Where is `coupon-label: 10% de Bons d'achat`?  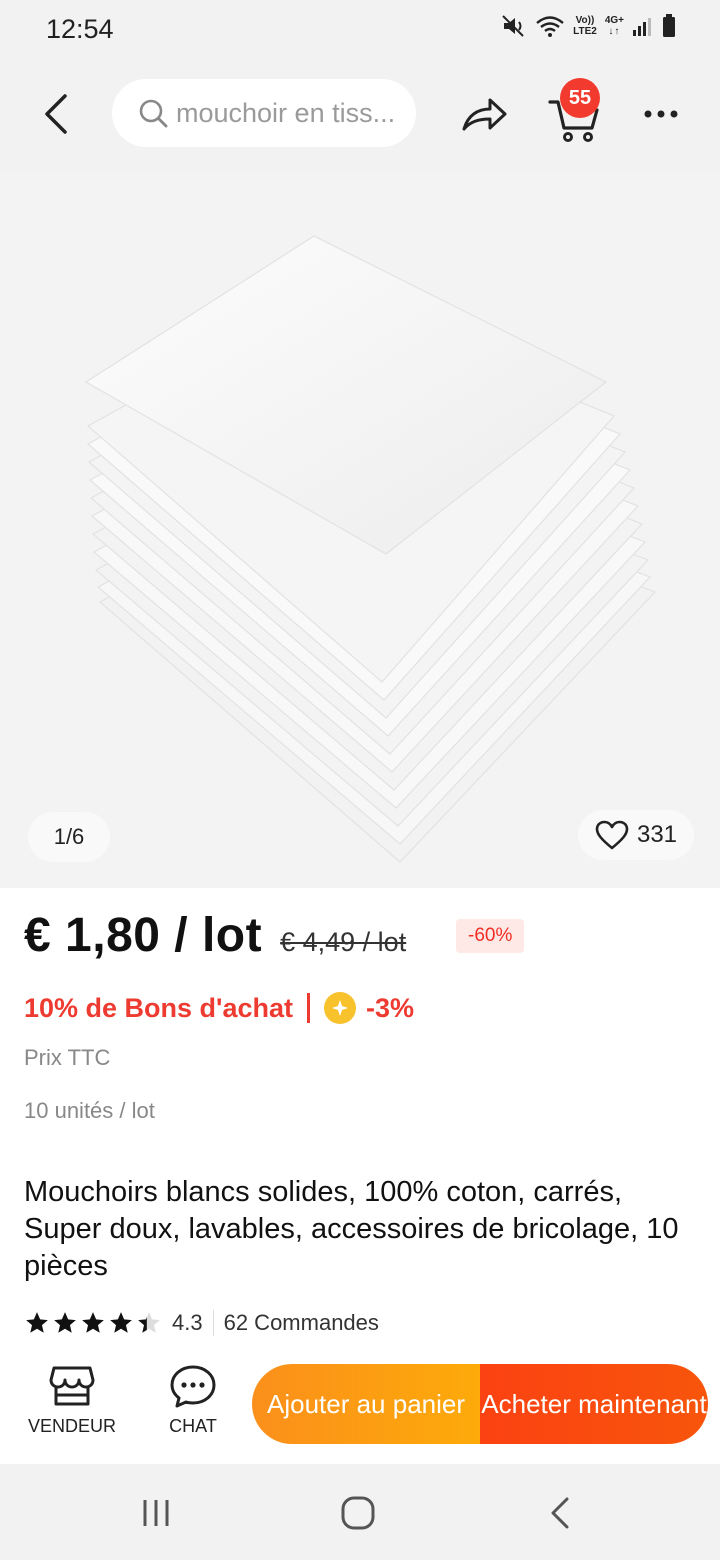
coupon-label: 10% de Bons d'achat is located at coordinates (158, 1007).